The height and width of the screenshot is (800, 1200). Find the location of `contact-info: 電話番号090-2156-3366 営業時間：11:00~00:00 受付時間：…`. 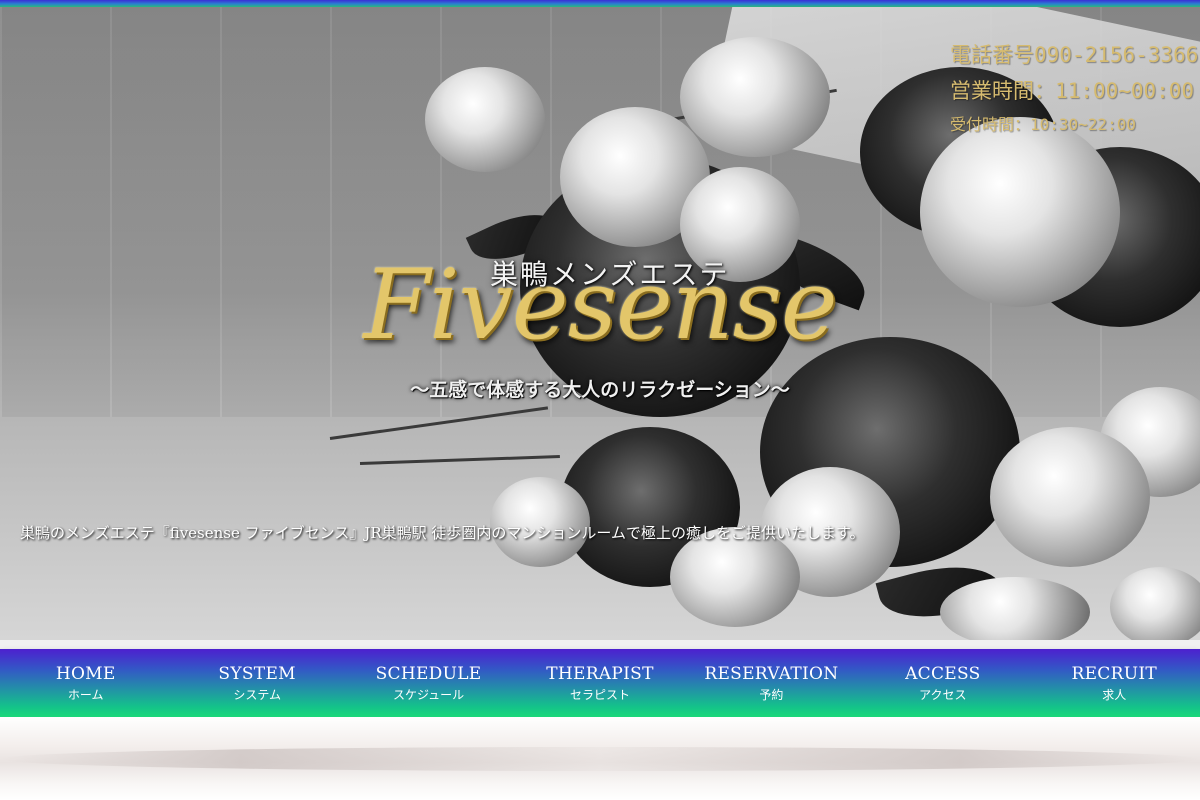

contact-info: 電話番号090-2156-3366 営業時間：11:00~00:00 受付時間：… is located at coordinates (1074, 87).